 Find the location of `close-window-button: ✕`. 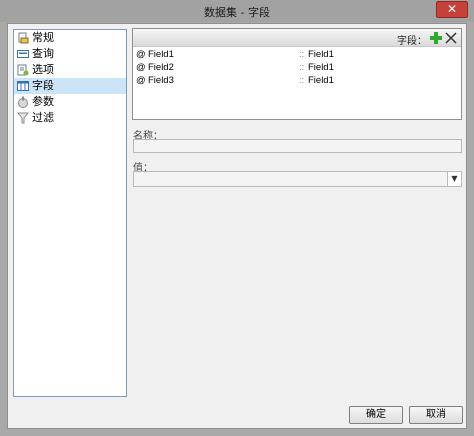

close-window-button: ✕ is located at coordinates (452, 9).